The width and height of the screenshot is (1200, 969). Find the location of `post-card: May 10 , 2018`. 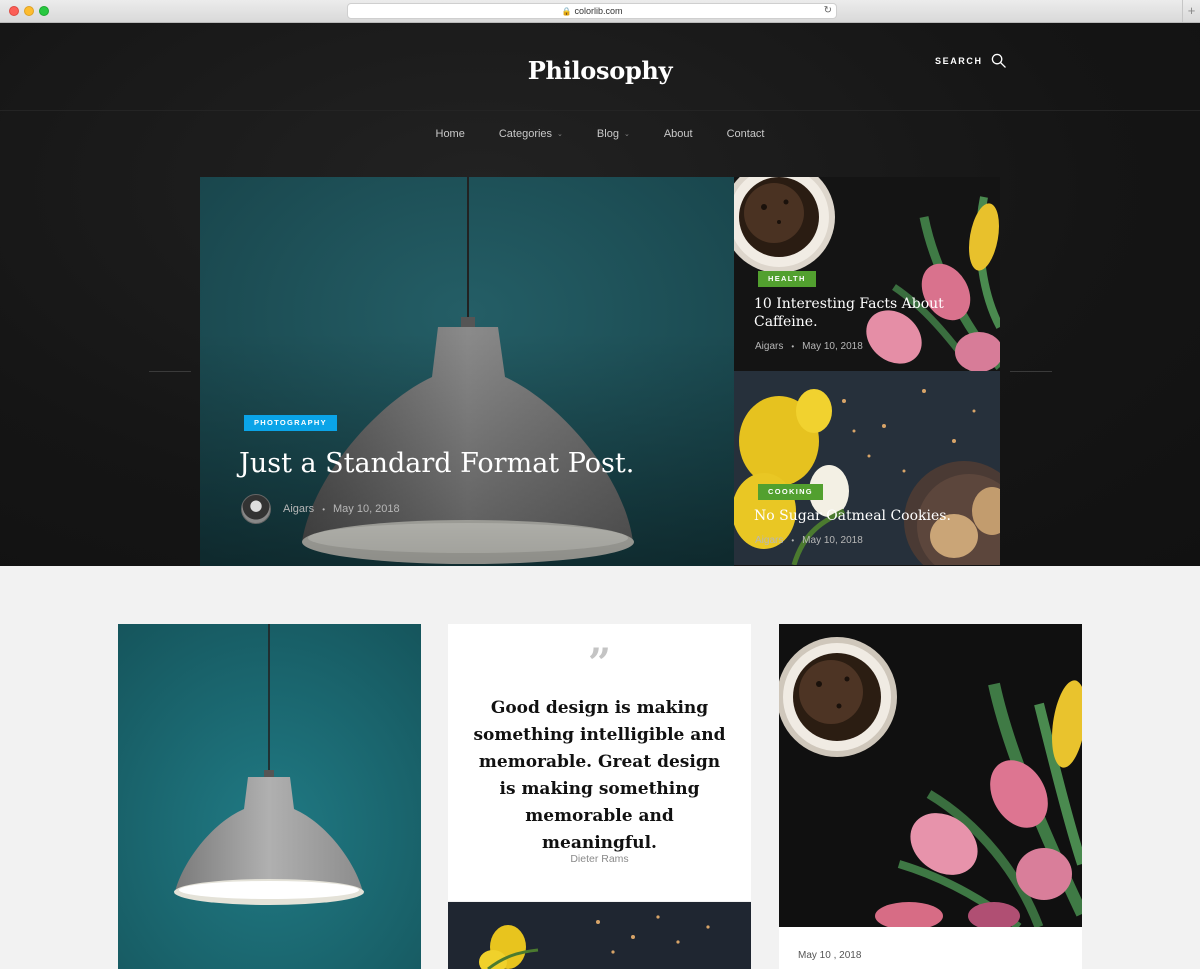

post-card: May 10 , 2018 is located at coordinates (930, 796).